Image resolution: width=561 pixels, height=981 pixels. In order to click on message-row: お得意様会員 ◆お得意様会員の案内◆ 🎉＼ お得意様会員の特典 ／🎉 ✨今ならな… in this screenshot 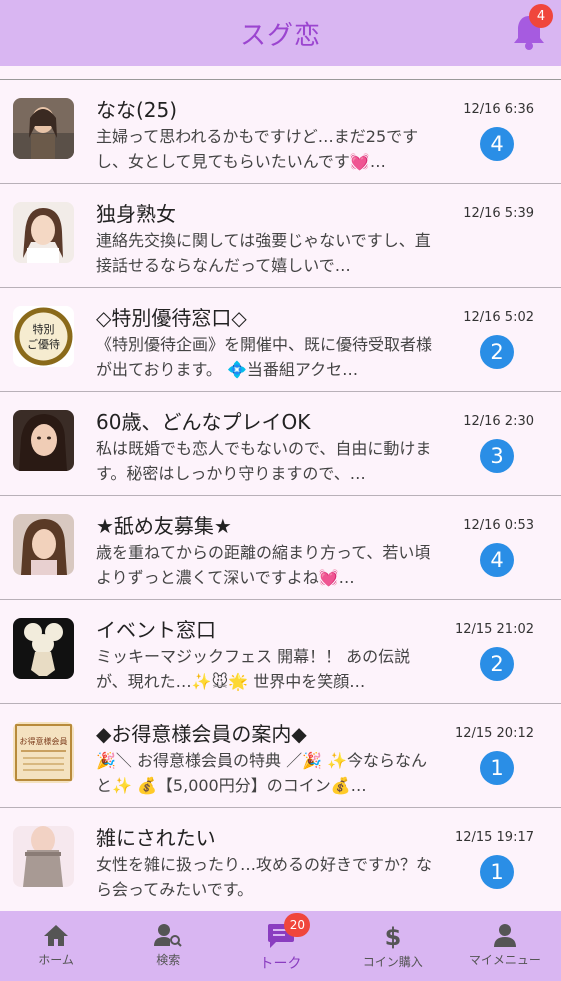, I will do `click(280, 756)`.